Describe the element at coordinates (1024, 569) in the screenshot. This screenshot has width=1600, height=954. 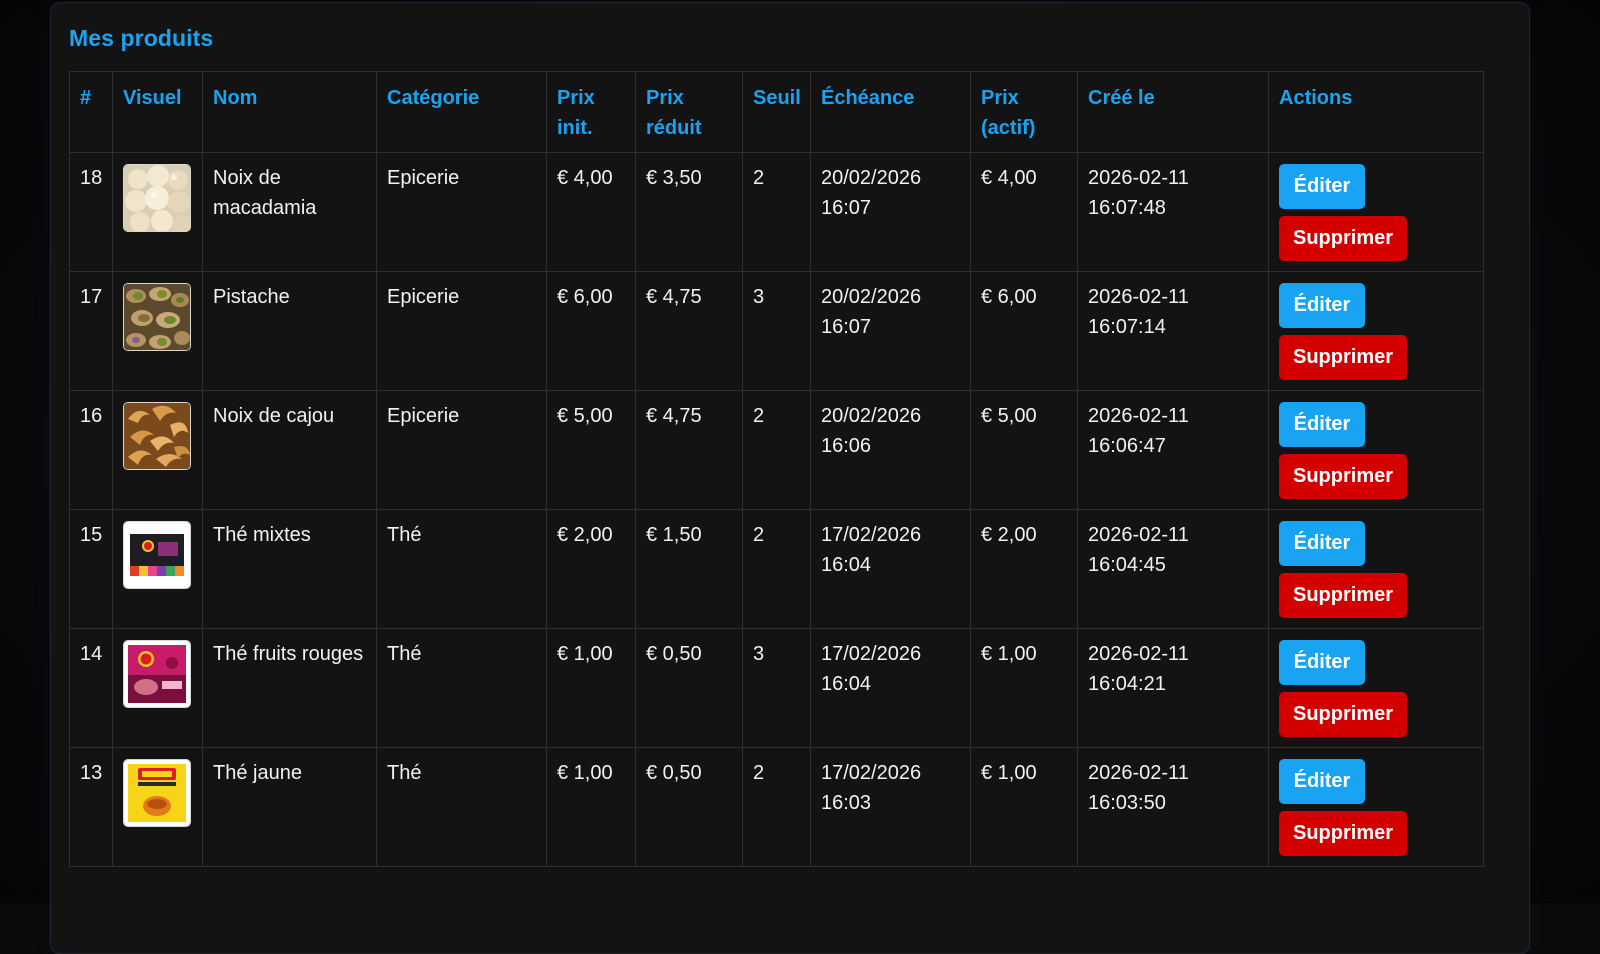
I see `cell-active-price: € 2,00` at that location.